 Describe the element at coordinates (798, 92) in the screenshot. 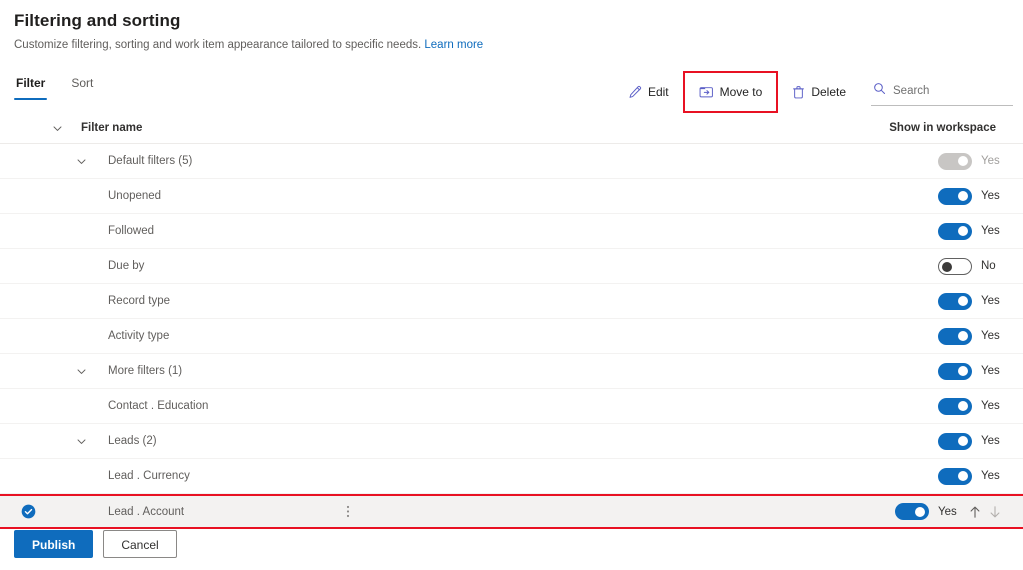

I see `trash-icon` at that location.